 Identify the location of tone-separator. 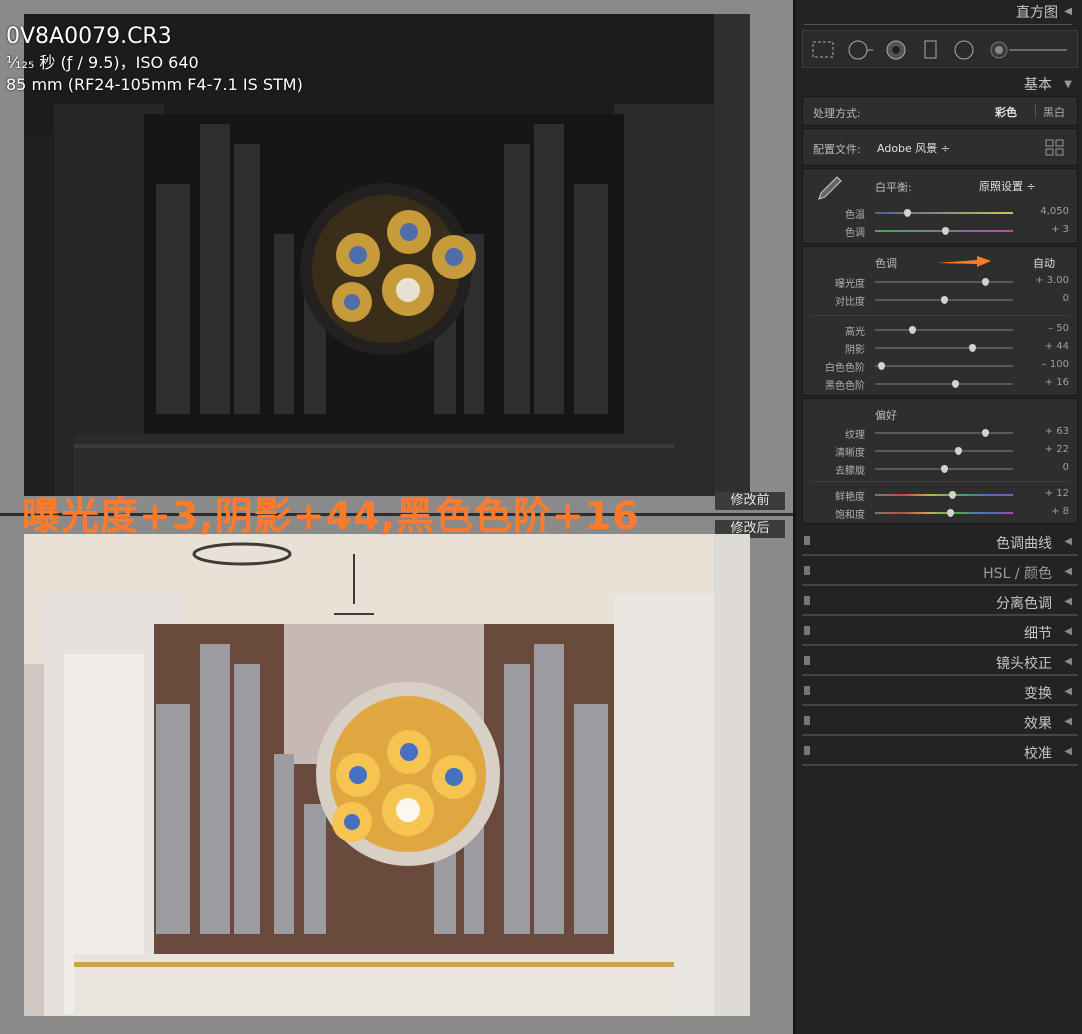
(940, 315).